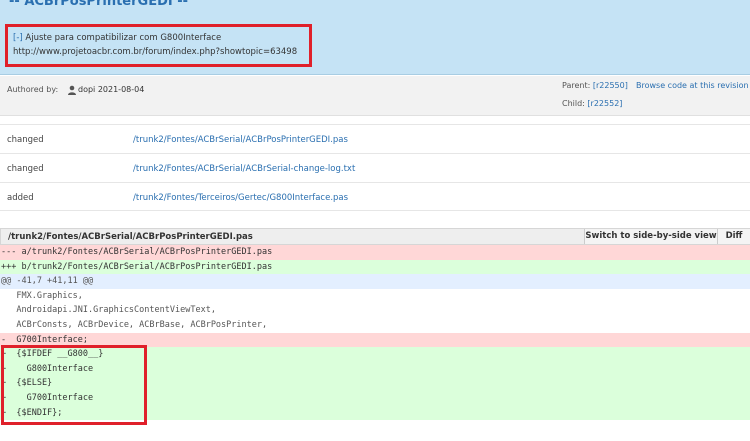 The image size is (750, 441). I want to click on diff-button: Diff, so click(733, 236).